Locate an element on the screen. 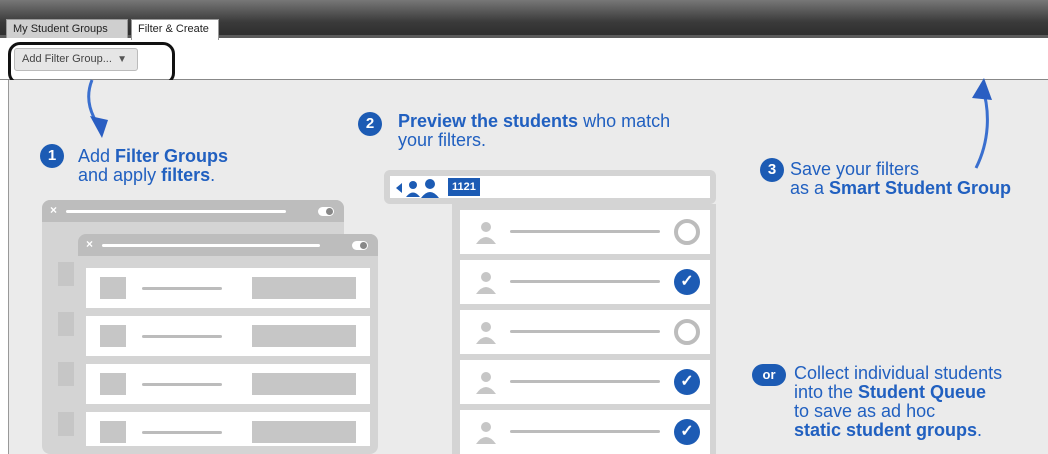  step-3-badge: 3 is located at coordinates (772, 170).